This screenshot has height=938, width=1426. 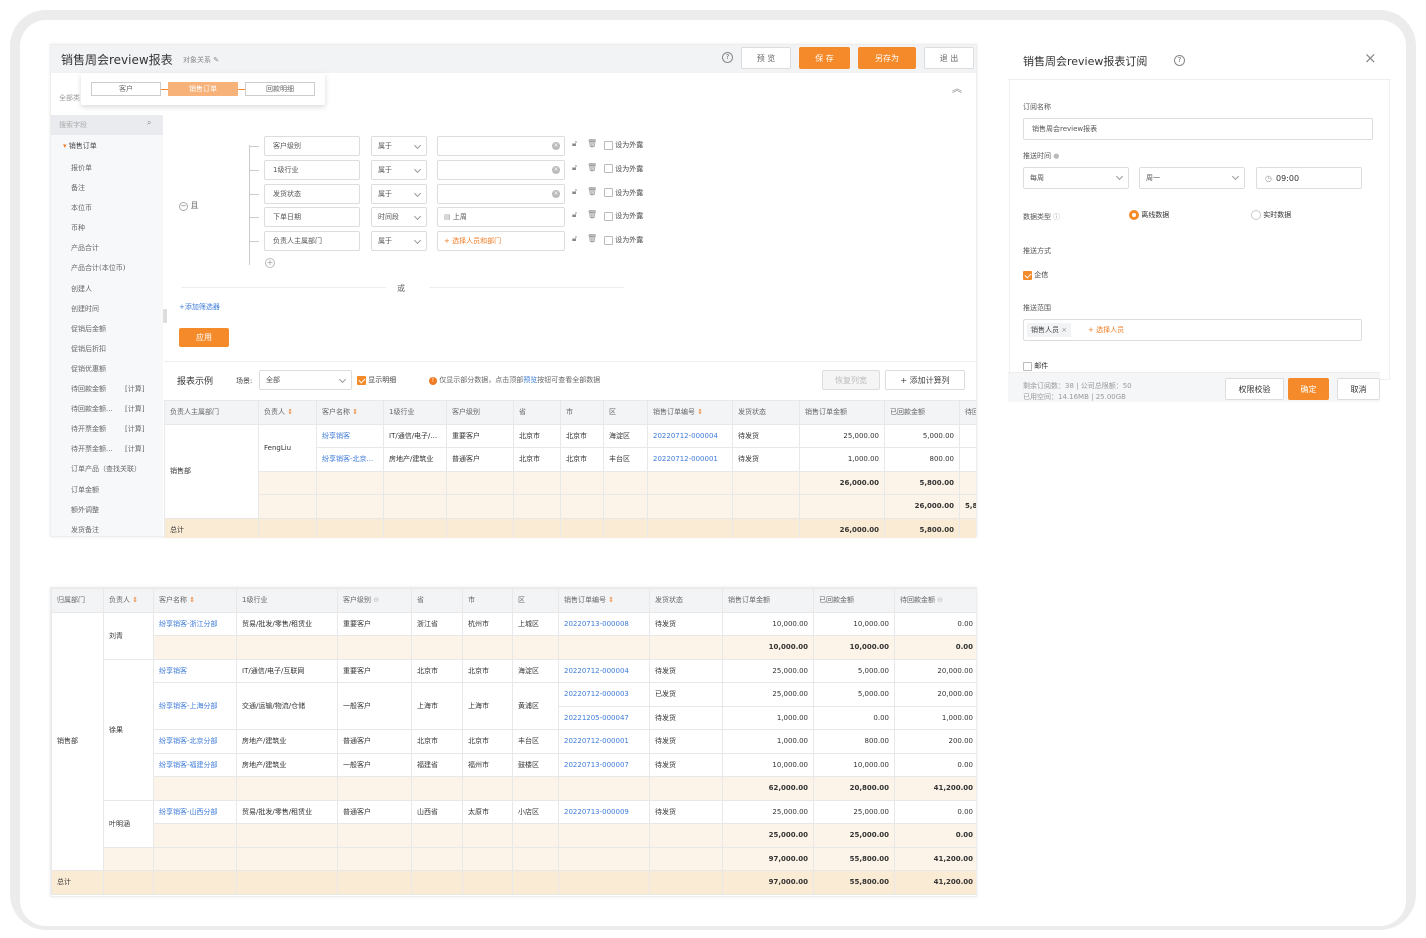 What do you see at coordinates (107, 168) in the screenshot?
I see `sidebar-field-item: 报价单` at bounding box center [107, 168].